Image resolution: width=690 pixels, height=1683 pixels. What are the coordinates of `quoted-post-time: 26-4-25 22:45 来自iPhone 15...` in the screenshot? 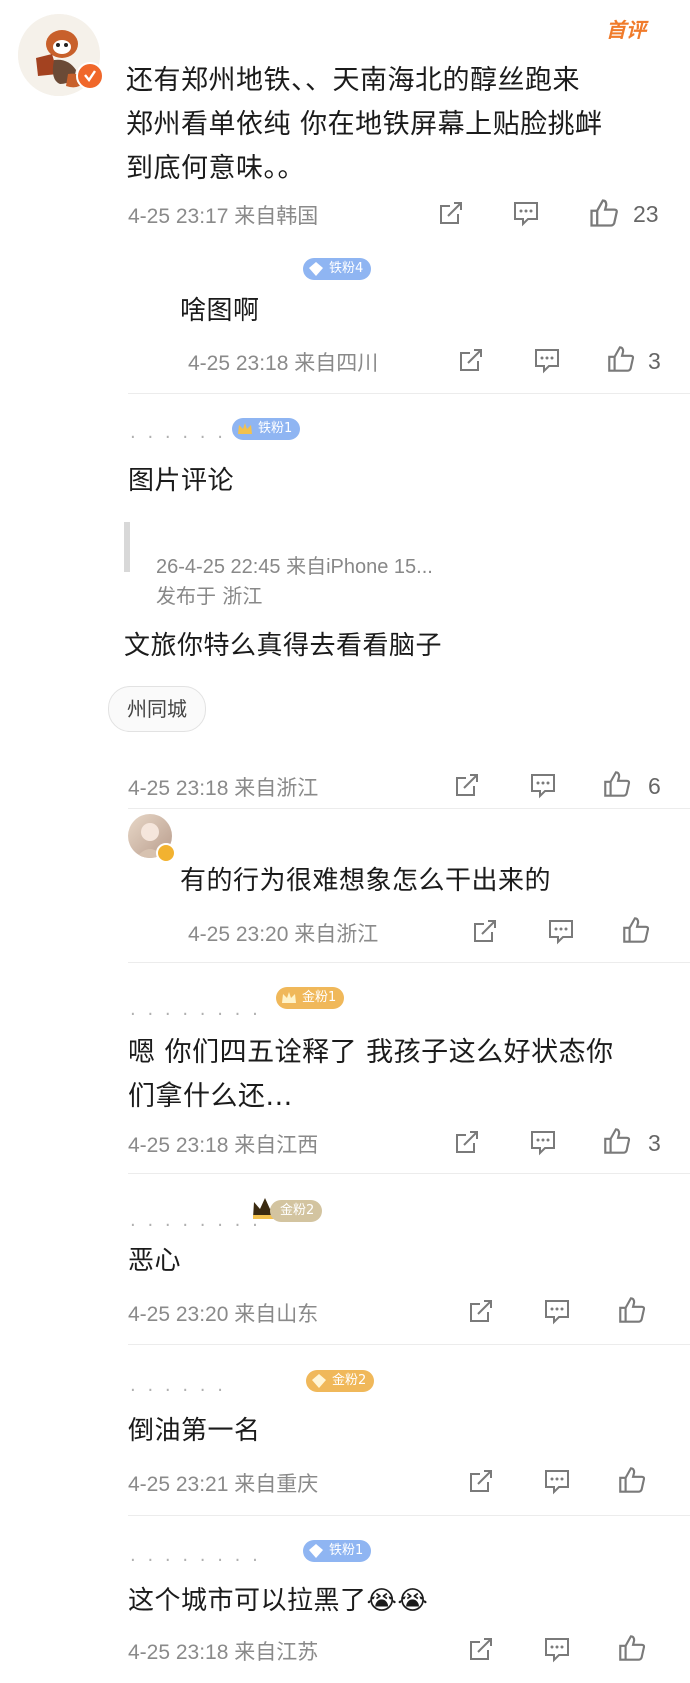 It's located at (294, 567).